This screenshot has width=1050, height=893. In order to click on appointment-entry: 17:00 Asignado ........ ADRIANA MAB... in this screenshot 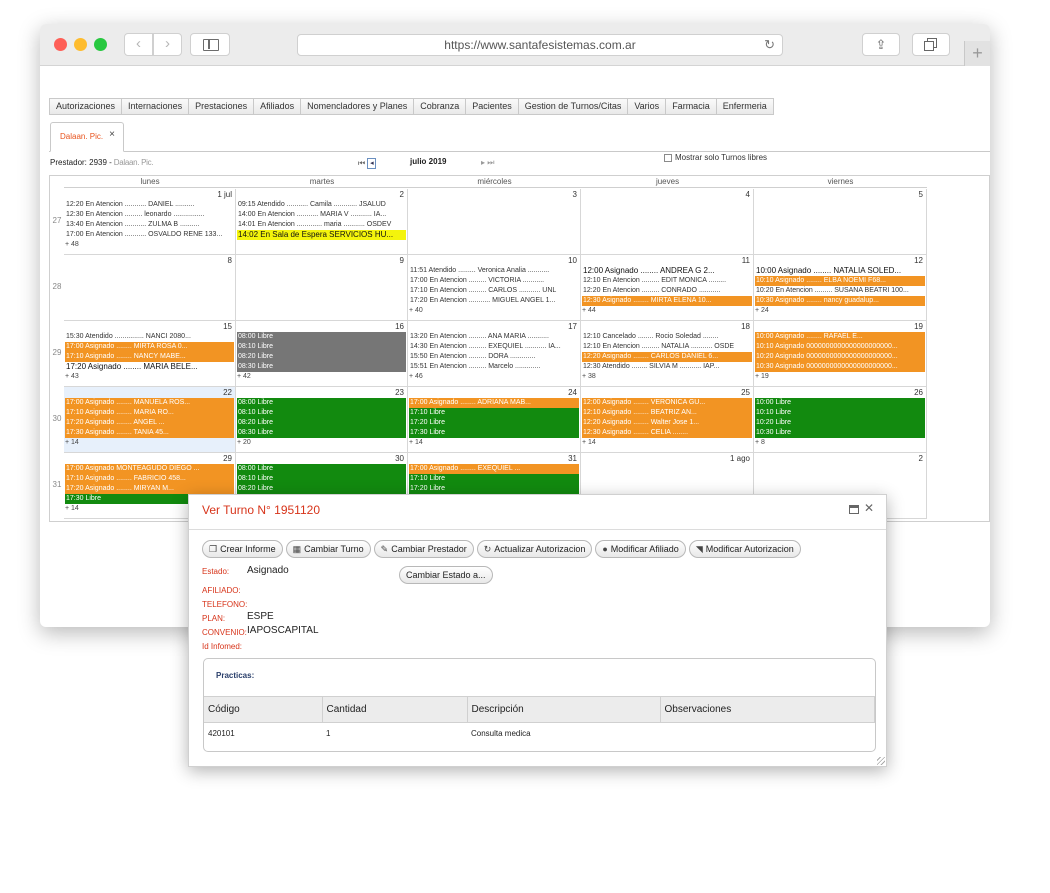, I will do `click(494, 403)`.